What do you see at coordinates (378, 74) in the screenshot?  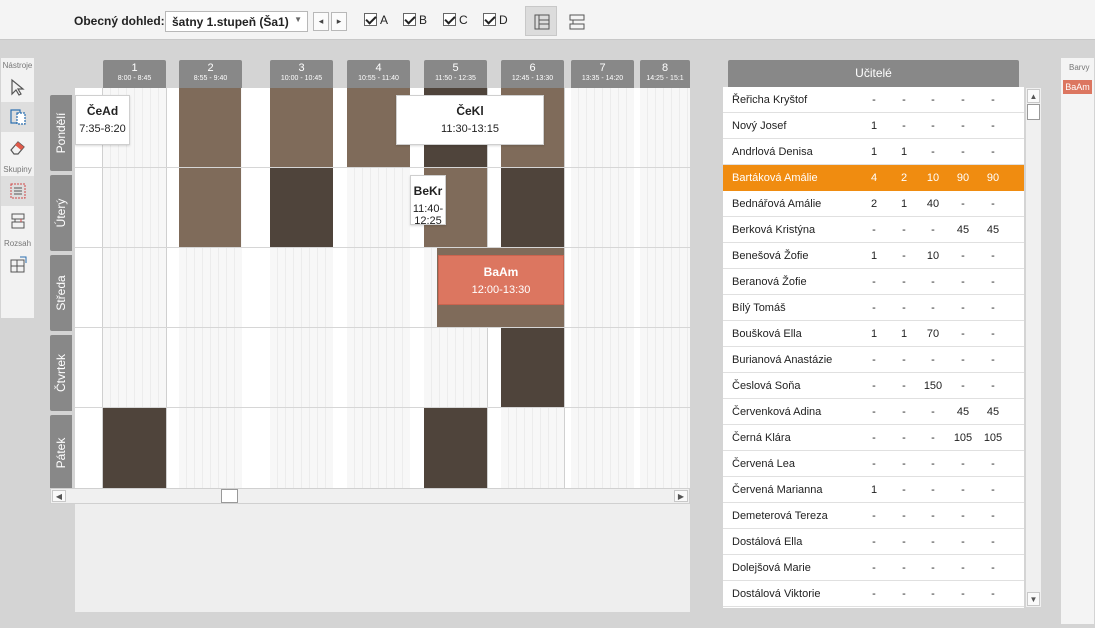 I see `period-header-4: 4 10:55 - 11:40` at bounding box center [378, 74].